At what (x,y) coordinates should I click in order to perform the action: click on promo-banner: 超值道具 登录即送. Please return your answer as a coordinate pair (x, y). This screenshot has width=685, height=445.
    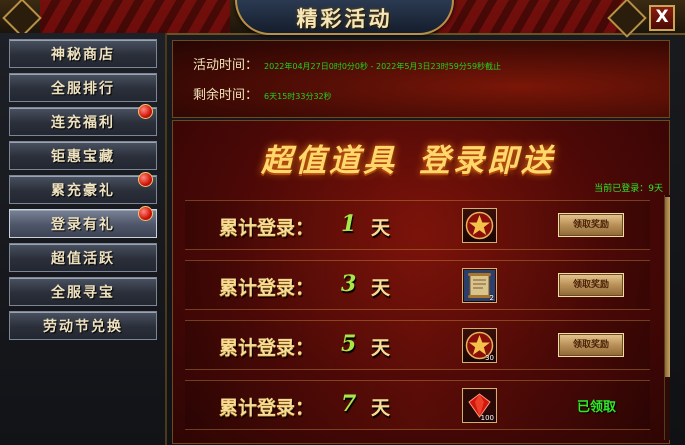
    Looking at the image, I should click on (408, 160).